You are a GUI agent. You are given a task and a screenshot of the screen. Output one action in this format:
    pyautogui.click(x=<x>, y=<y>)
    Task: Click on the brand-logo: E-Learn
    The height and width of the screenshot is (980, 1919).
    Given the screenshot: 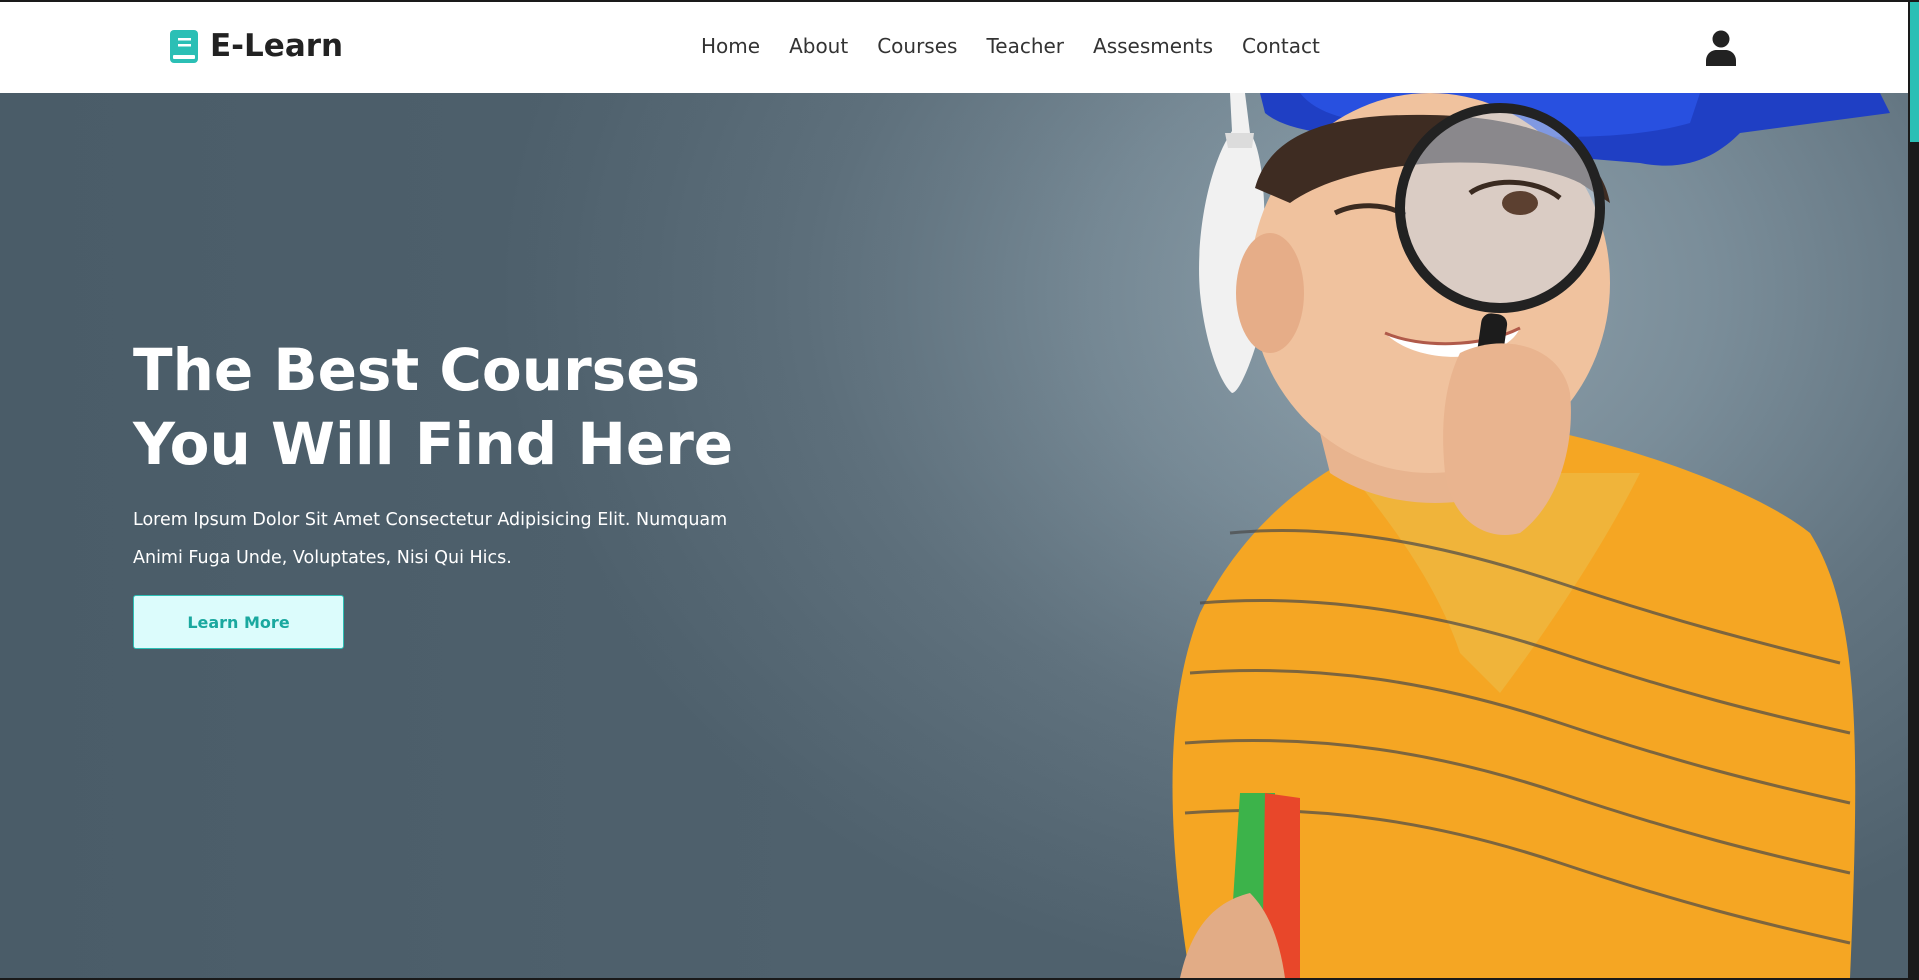 What is the action you would take?
    pyautogui.click(x=256, y=46)
    